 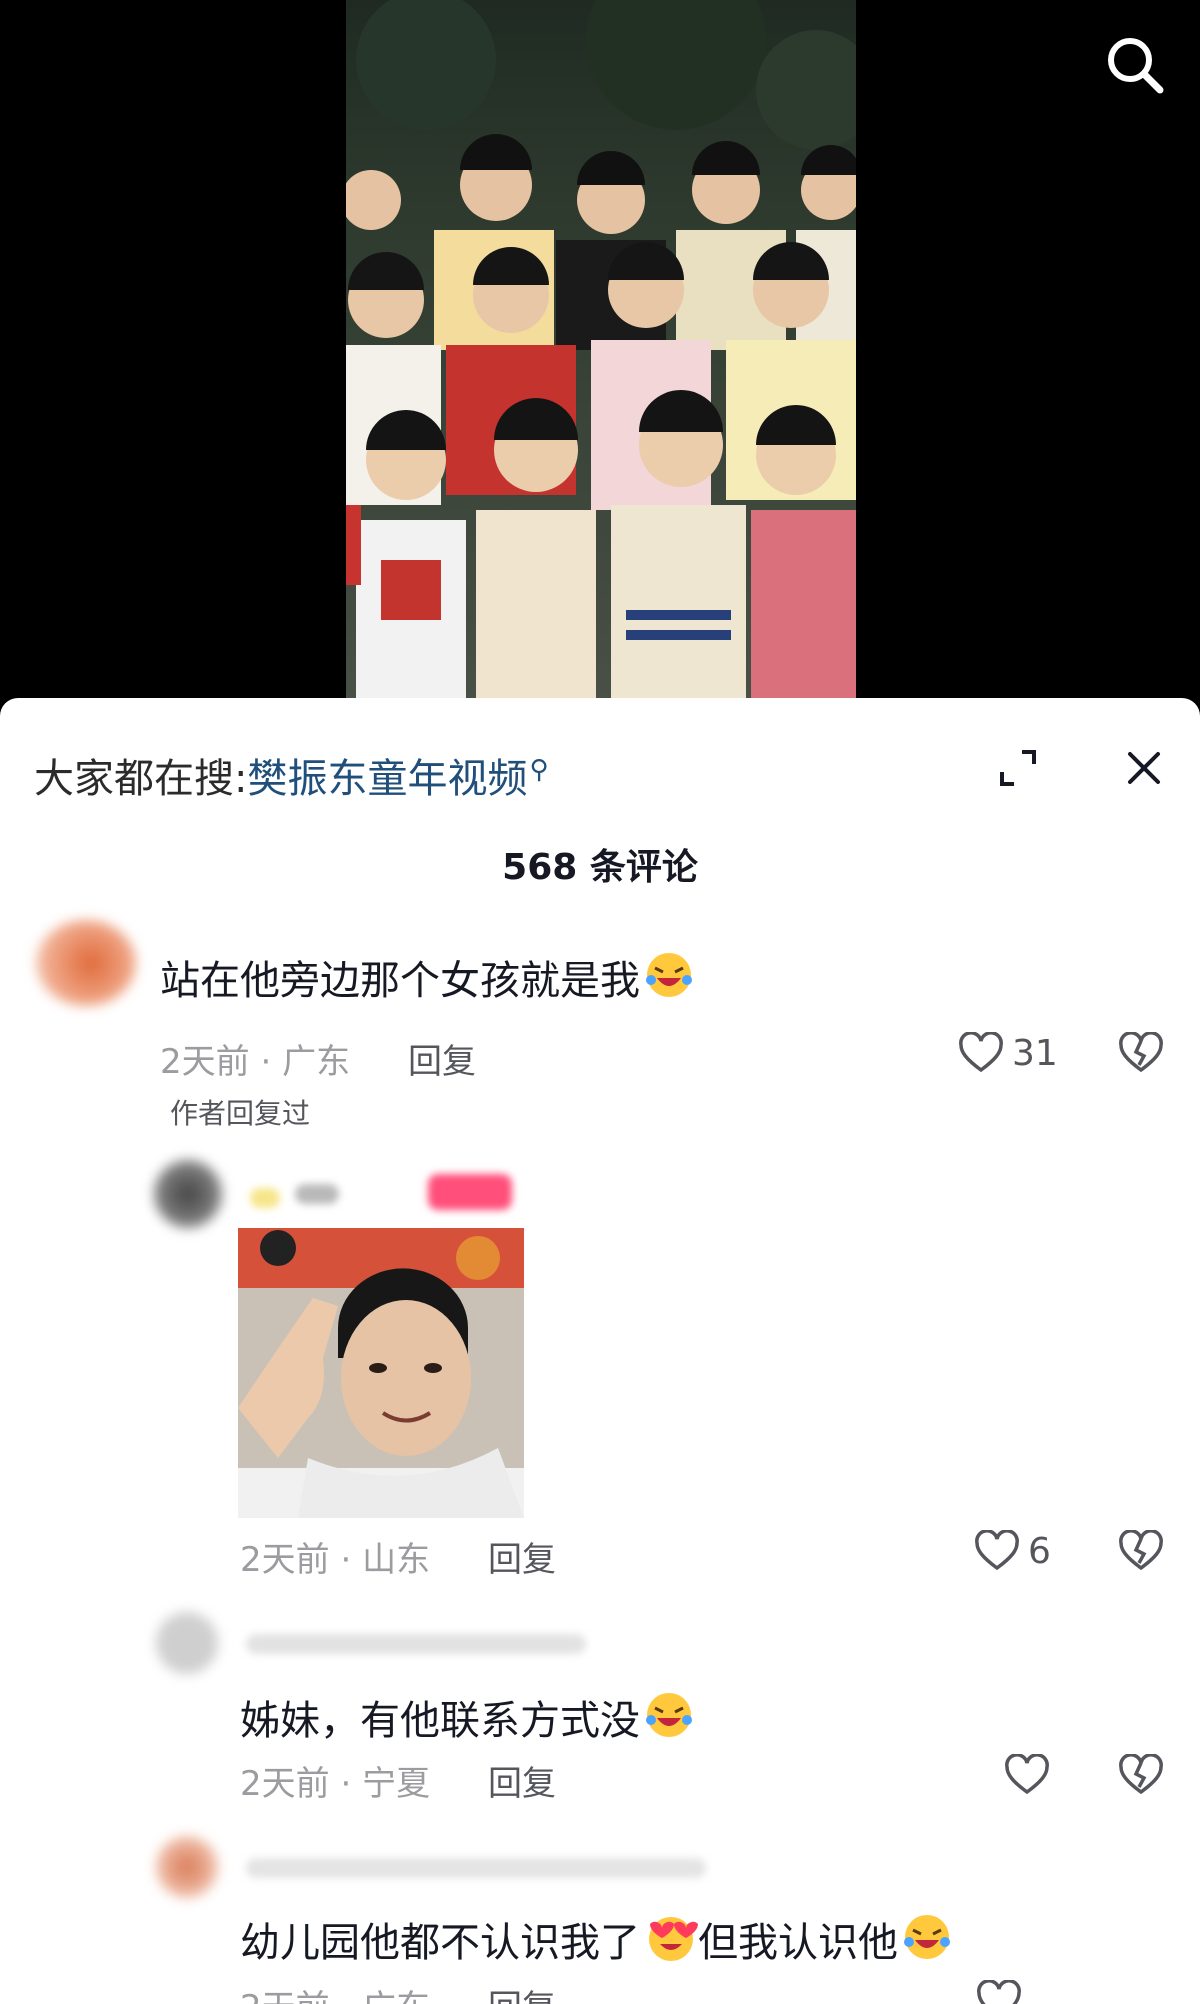 I want to click on author-replied-badge: 作者回复过, so click(x=240, y=1113).